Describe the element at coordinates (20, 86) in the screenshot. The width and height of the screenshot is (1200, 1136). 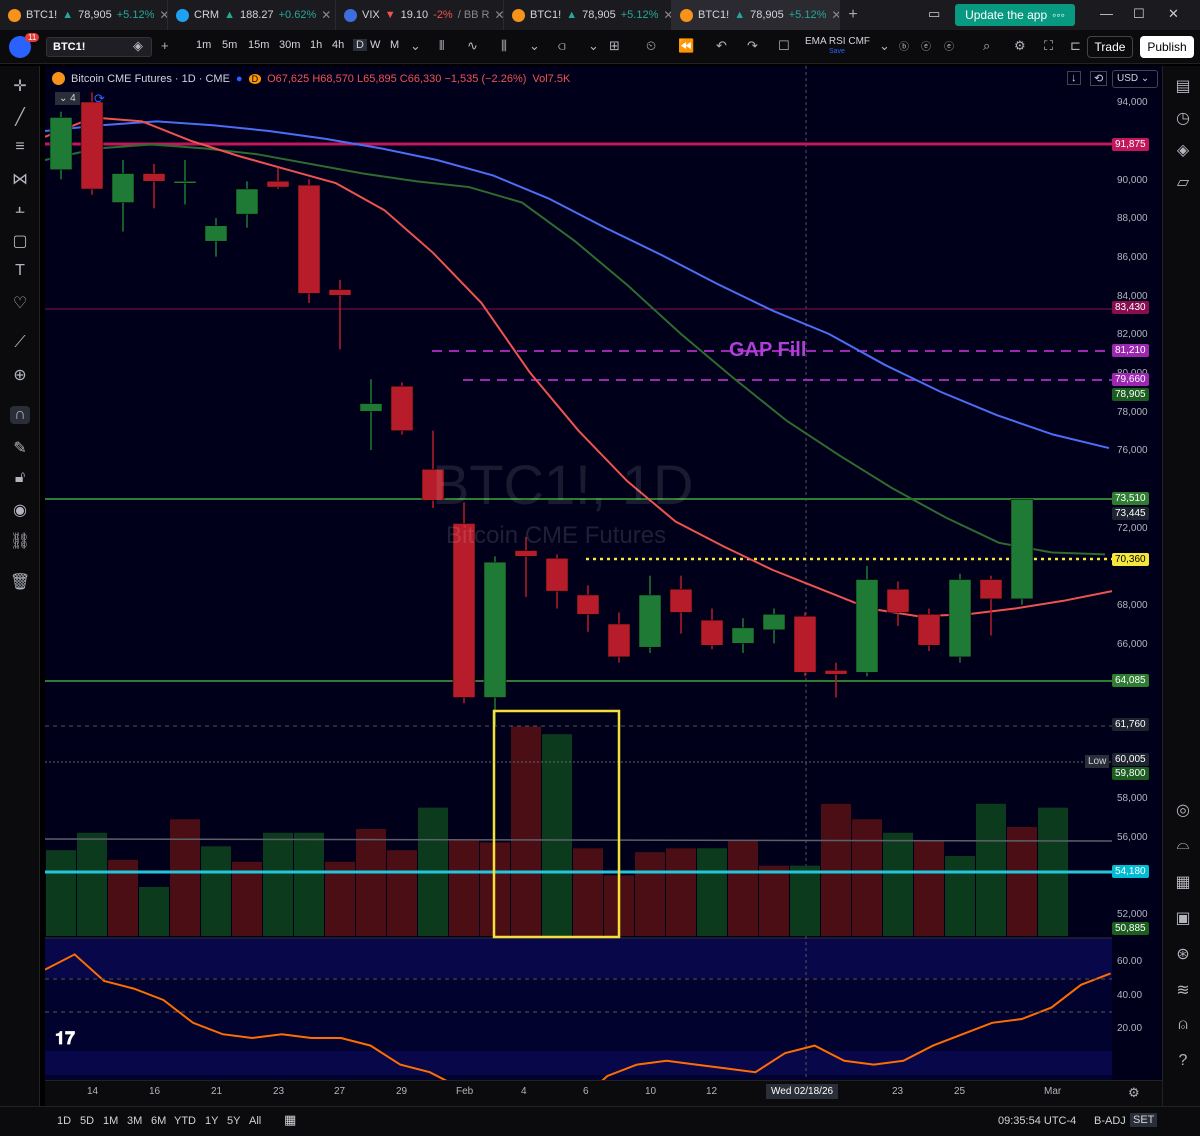
I see `crosshair-icon: ✛` at that location.